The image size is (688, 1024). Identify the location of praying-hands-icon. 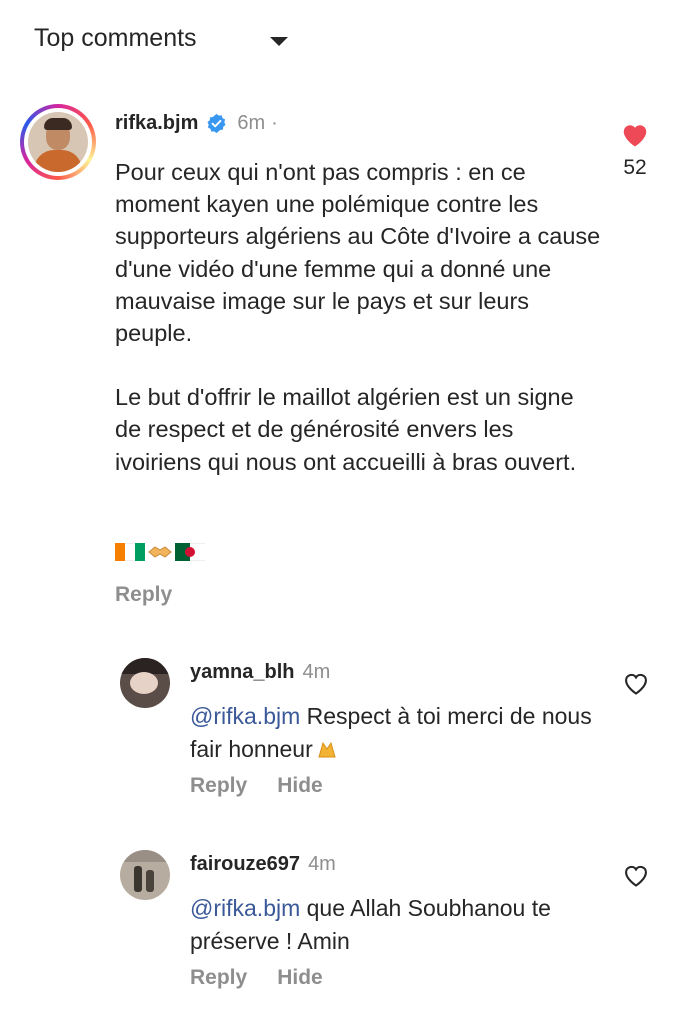
(327, 749).